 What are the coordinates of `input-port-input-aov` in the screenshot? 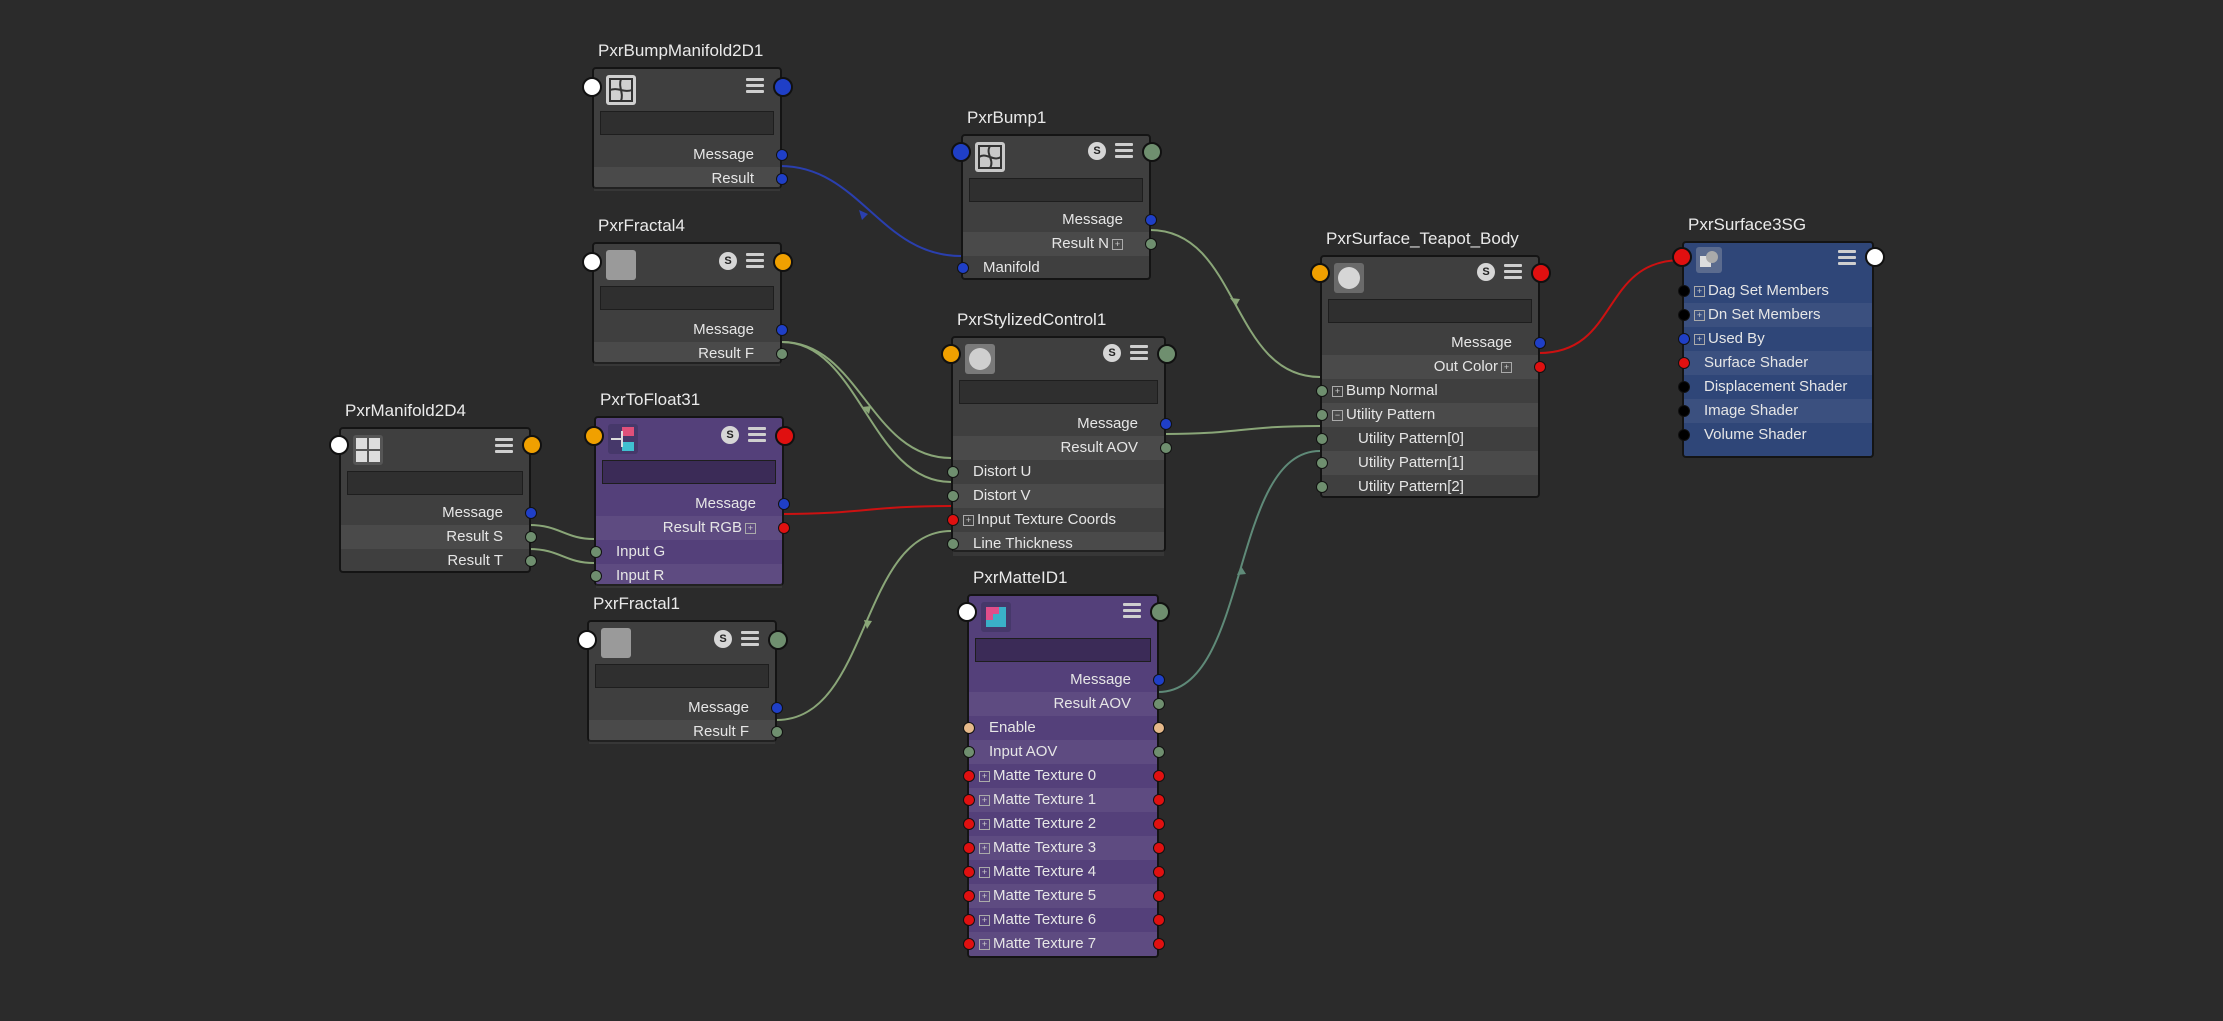 It's located at (969, 752).